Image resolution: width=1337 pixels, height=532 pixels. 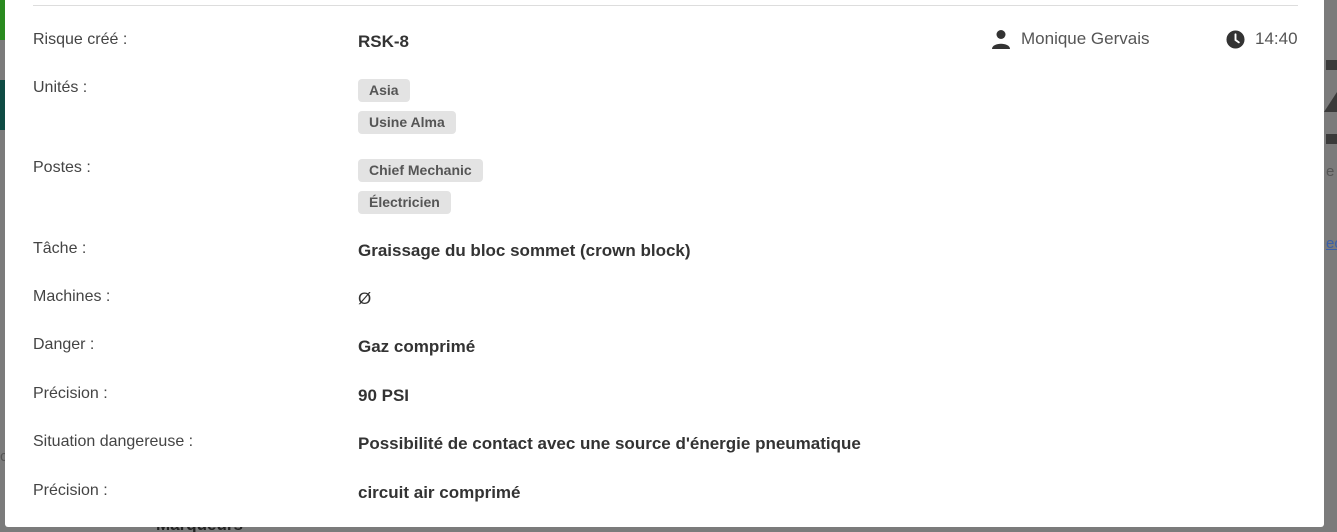 I want to click on clock-icon, so click(x=1235, y=39).